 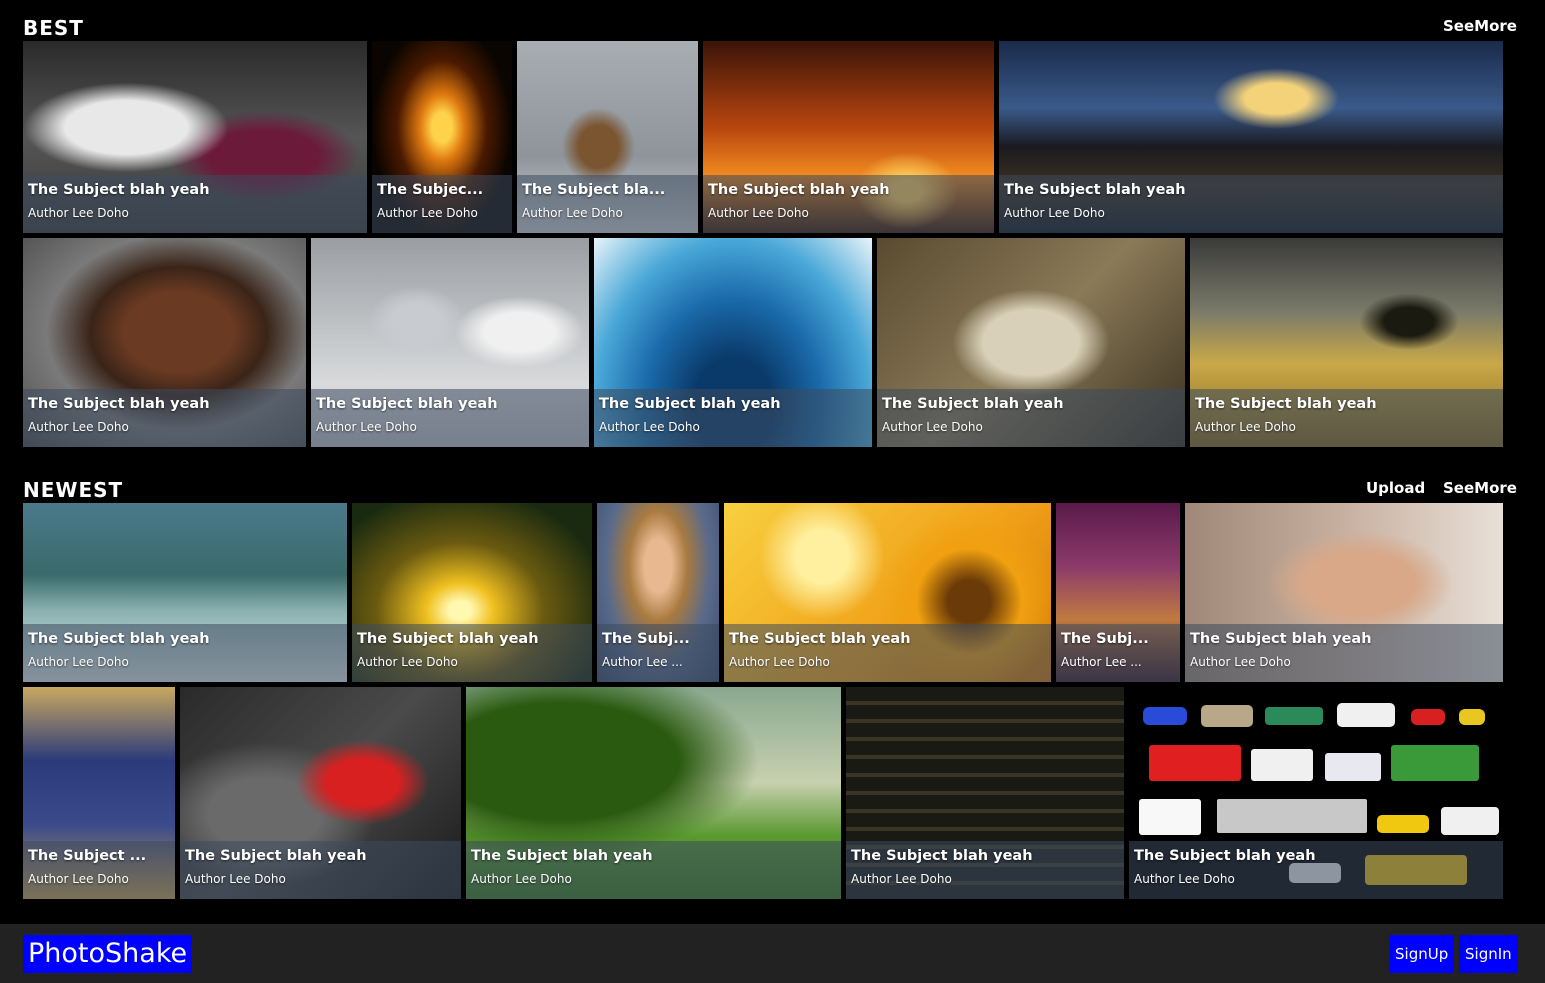 What do you see at coordinates (607, 204) in the screenshot?
I see `tile-caption: The Subject bla... Author Lee Doho` at bounding box center [607, 204].